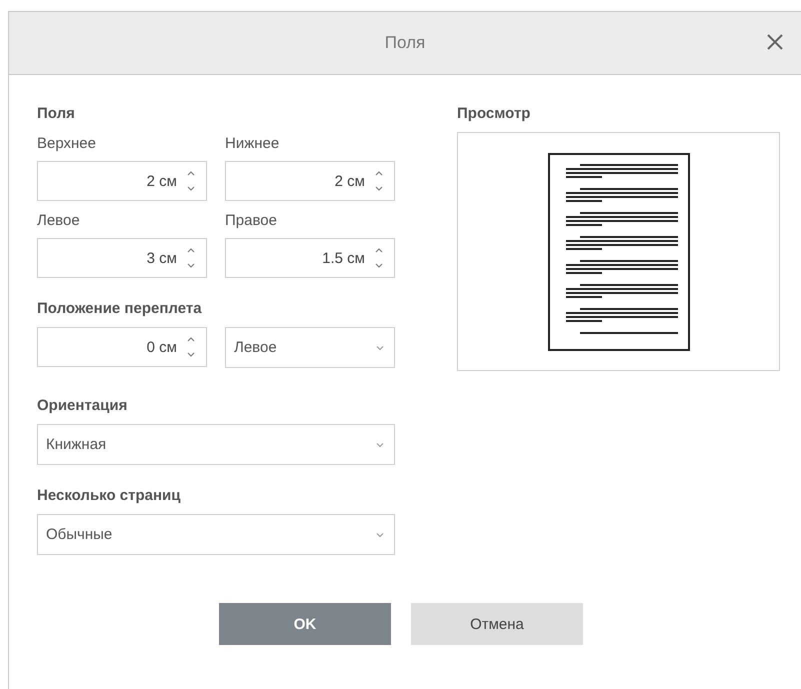 The height and width of the screenshot is (689, 801). I want to click on section-heading: Положение переплета, so click(120, 309).